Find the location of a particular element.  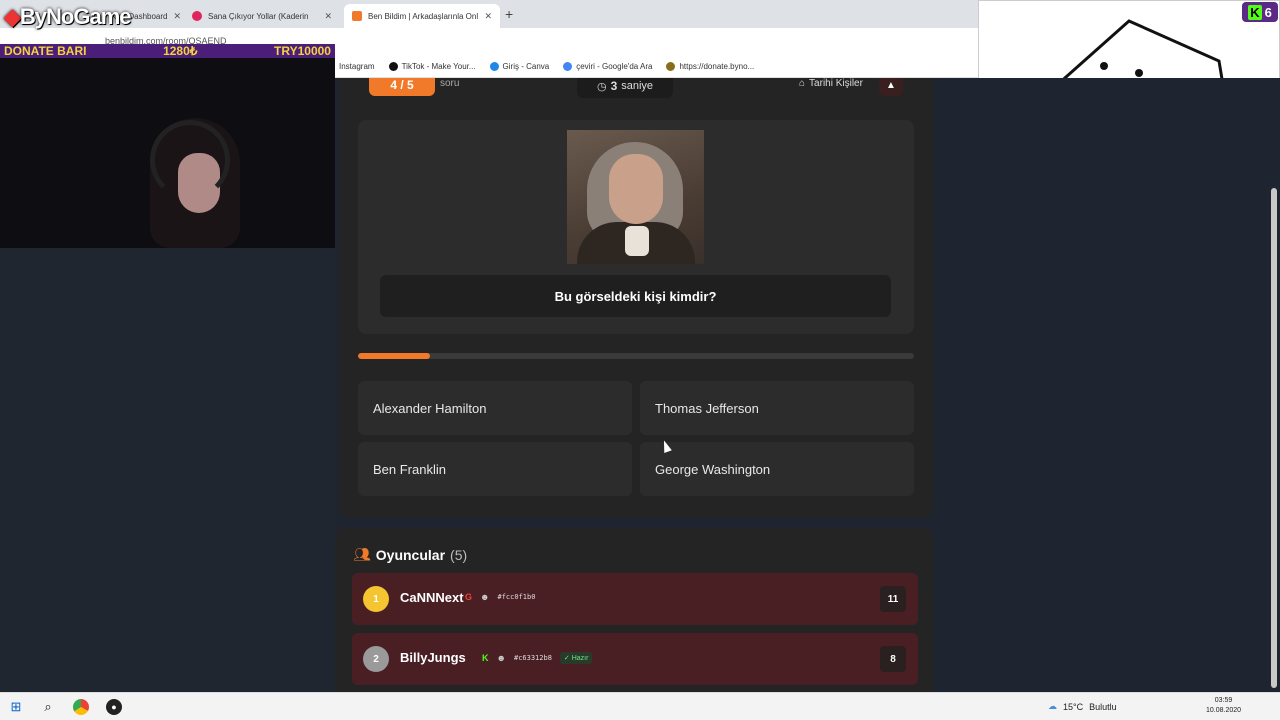

donate-bar: DONATE BARI 1280₺ TRY10000 is located at coordinates (167, 51).